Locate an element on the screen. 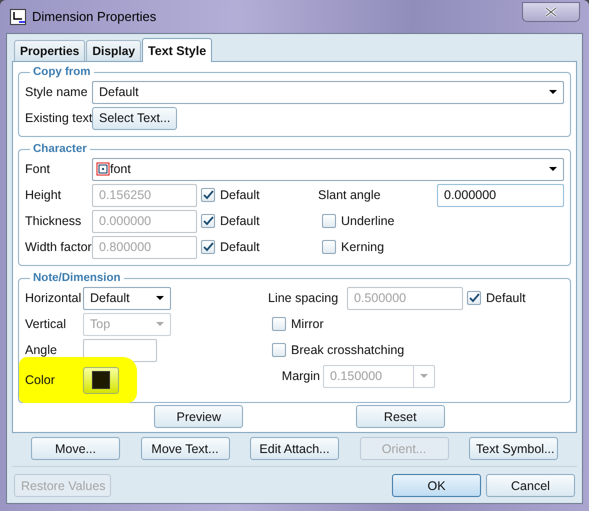  checkbox-label: Mirror is located at coordinates (307, 324).